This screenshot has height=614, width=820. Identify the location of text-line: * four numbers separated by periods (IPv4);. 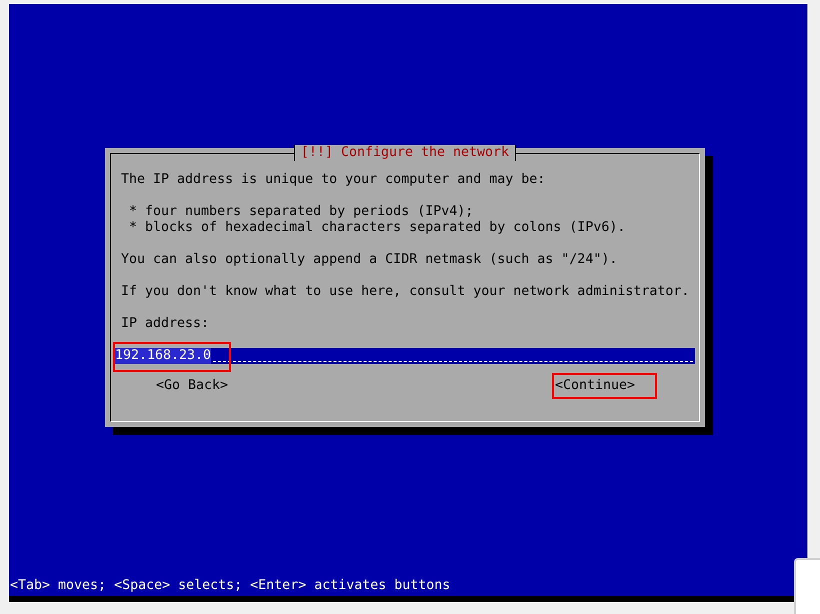
(301, 212).